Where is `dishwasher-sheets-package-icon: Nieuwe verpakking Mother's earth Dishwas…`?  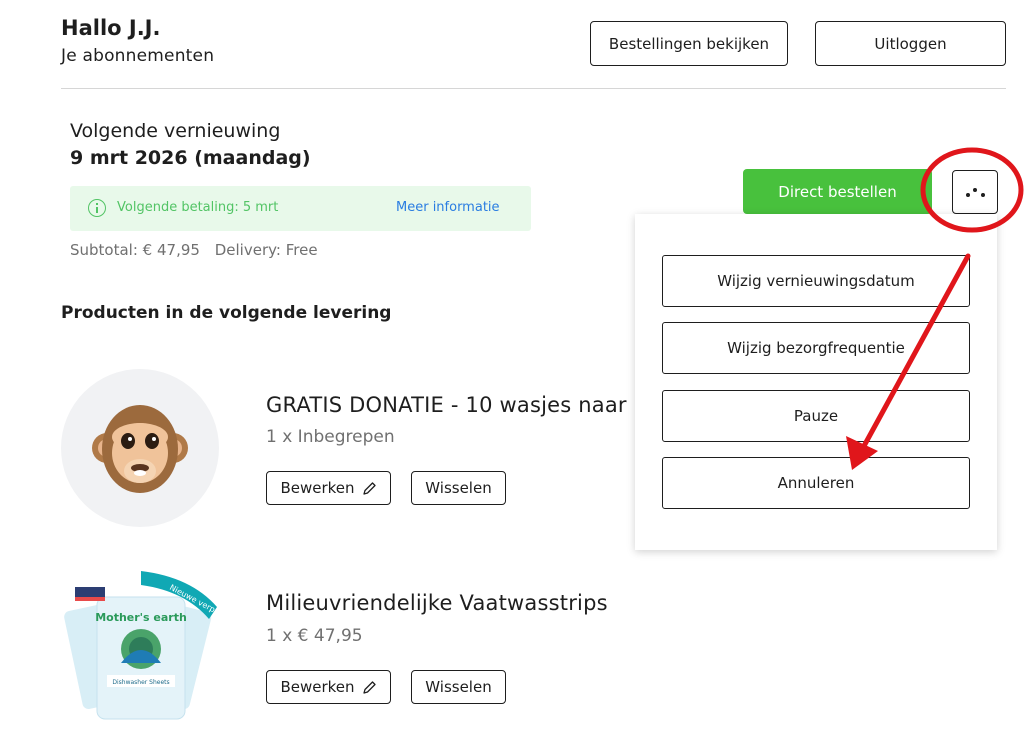 dishwasher-sheets-package-icon: Nieuwe verpakking Mother's earth Dishwas… is located at coordinates (142, 645).